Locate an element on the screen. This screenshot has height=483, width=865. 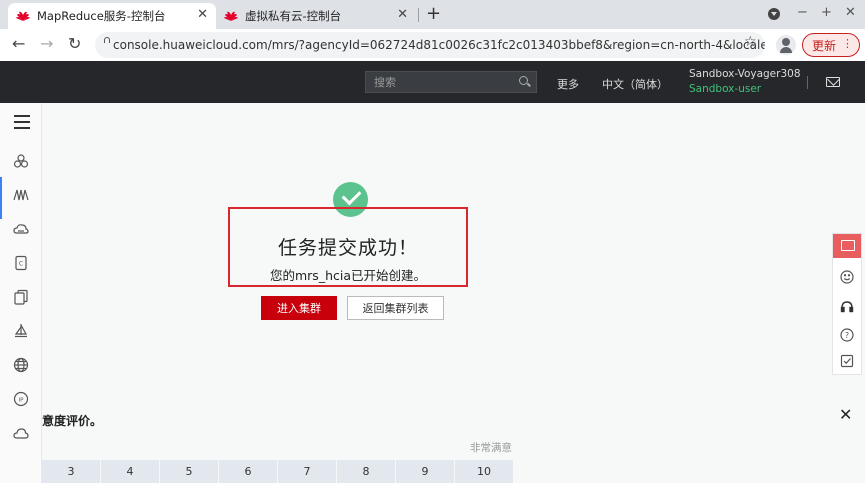
rating-scale: 3 4 5 6 7 8 9 10 is located at coordinates (277, 471).